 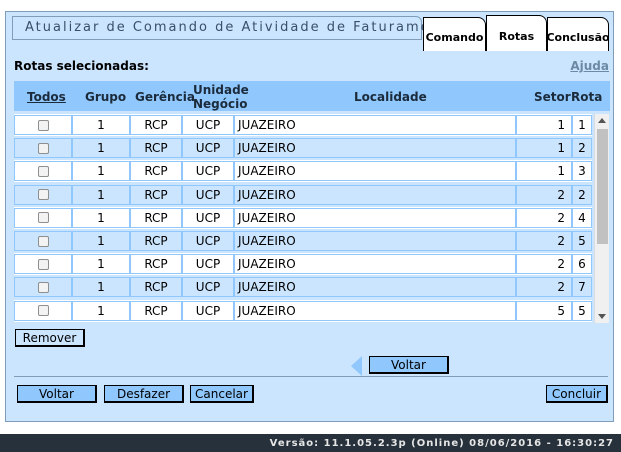 I want to click on col-setor: Setor, so click(x=552, y=97).